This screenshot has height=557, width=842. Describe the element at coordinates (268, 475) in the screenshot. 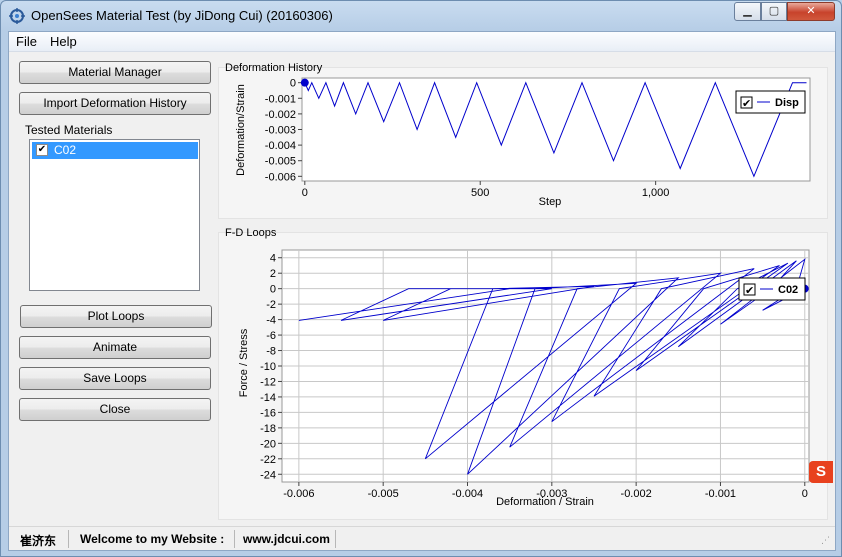

I see `y-tick-label: -24` at that location.